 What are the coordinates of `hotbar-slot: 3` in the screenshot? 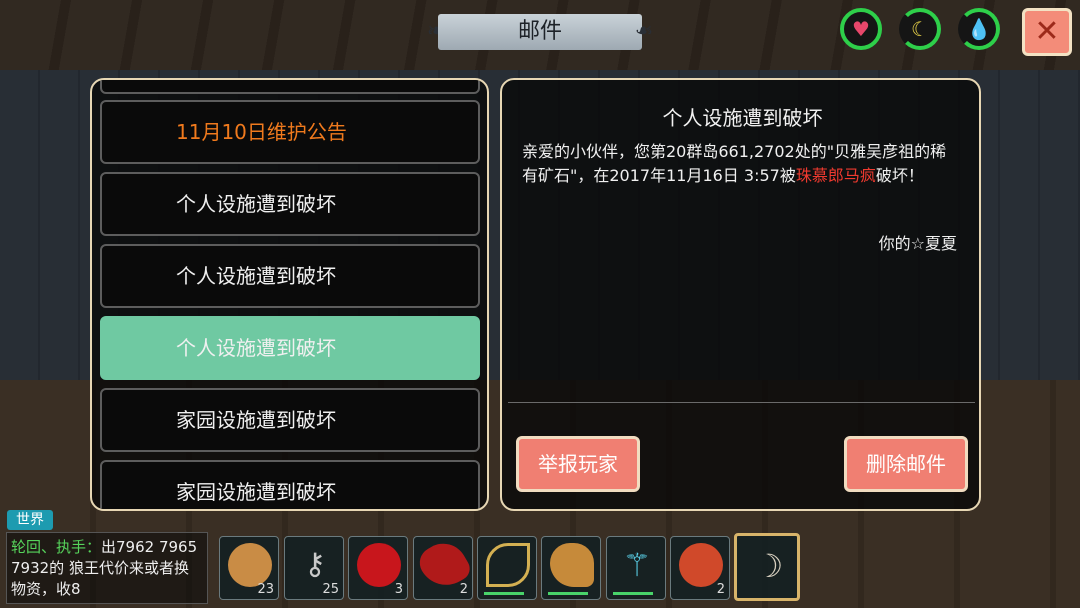 It's located at (378, 568).